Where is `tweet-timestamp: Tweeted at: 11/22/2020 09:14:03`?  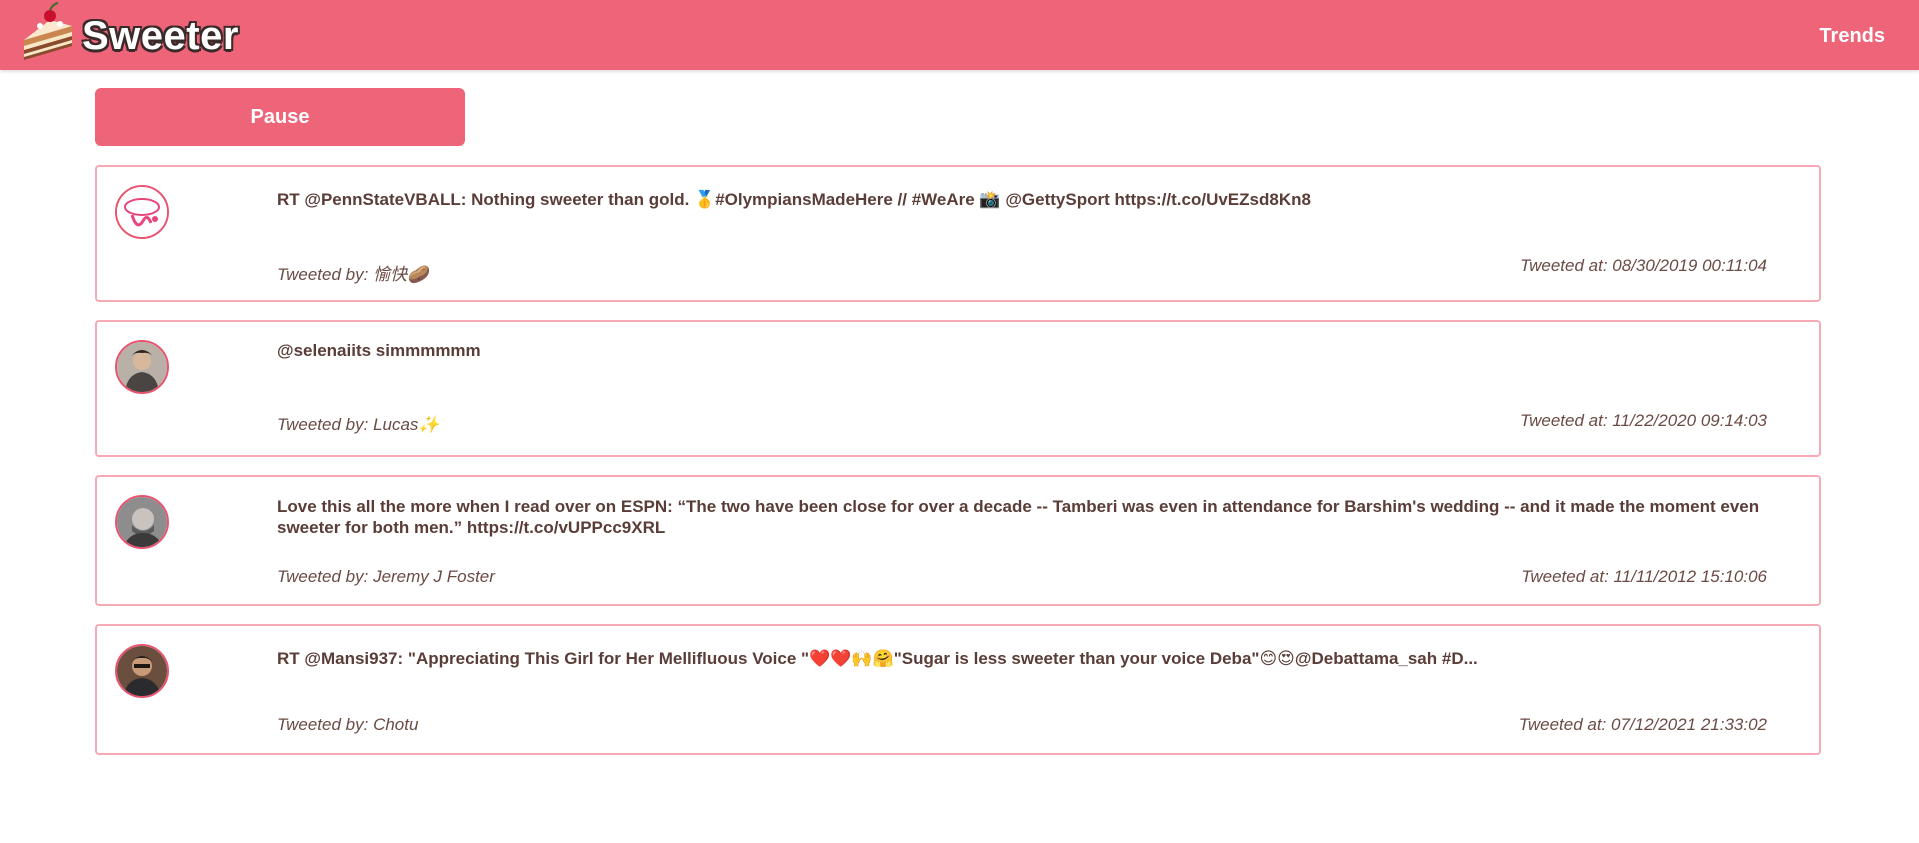
tweet-timestamp: Tweeted at: 11/22/2020 09:14:03 is located at coordinates (1643, 420).